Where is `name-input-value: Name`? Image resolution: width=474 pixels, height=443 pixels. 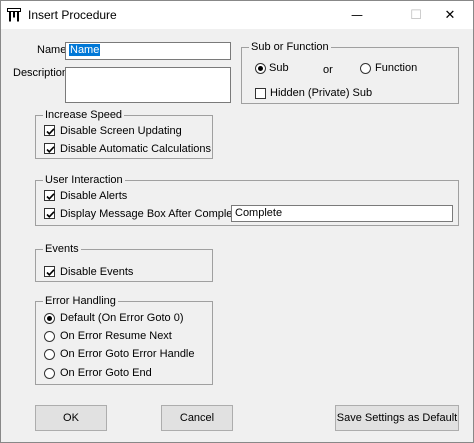
name-input-value: Name is located at coordinates (85, 50).